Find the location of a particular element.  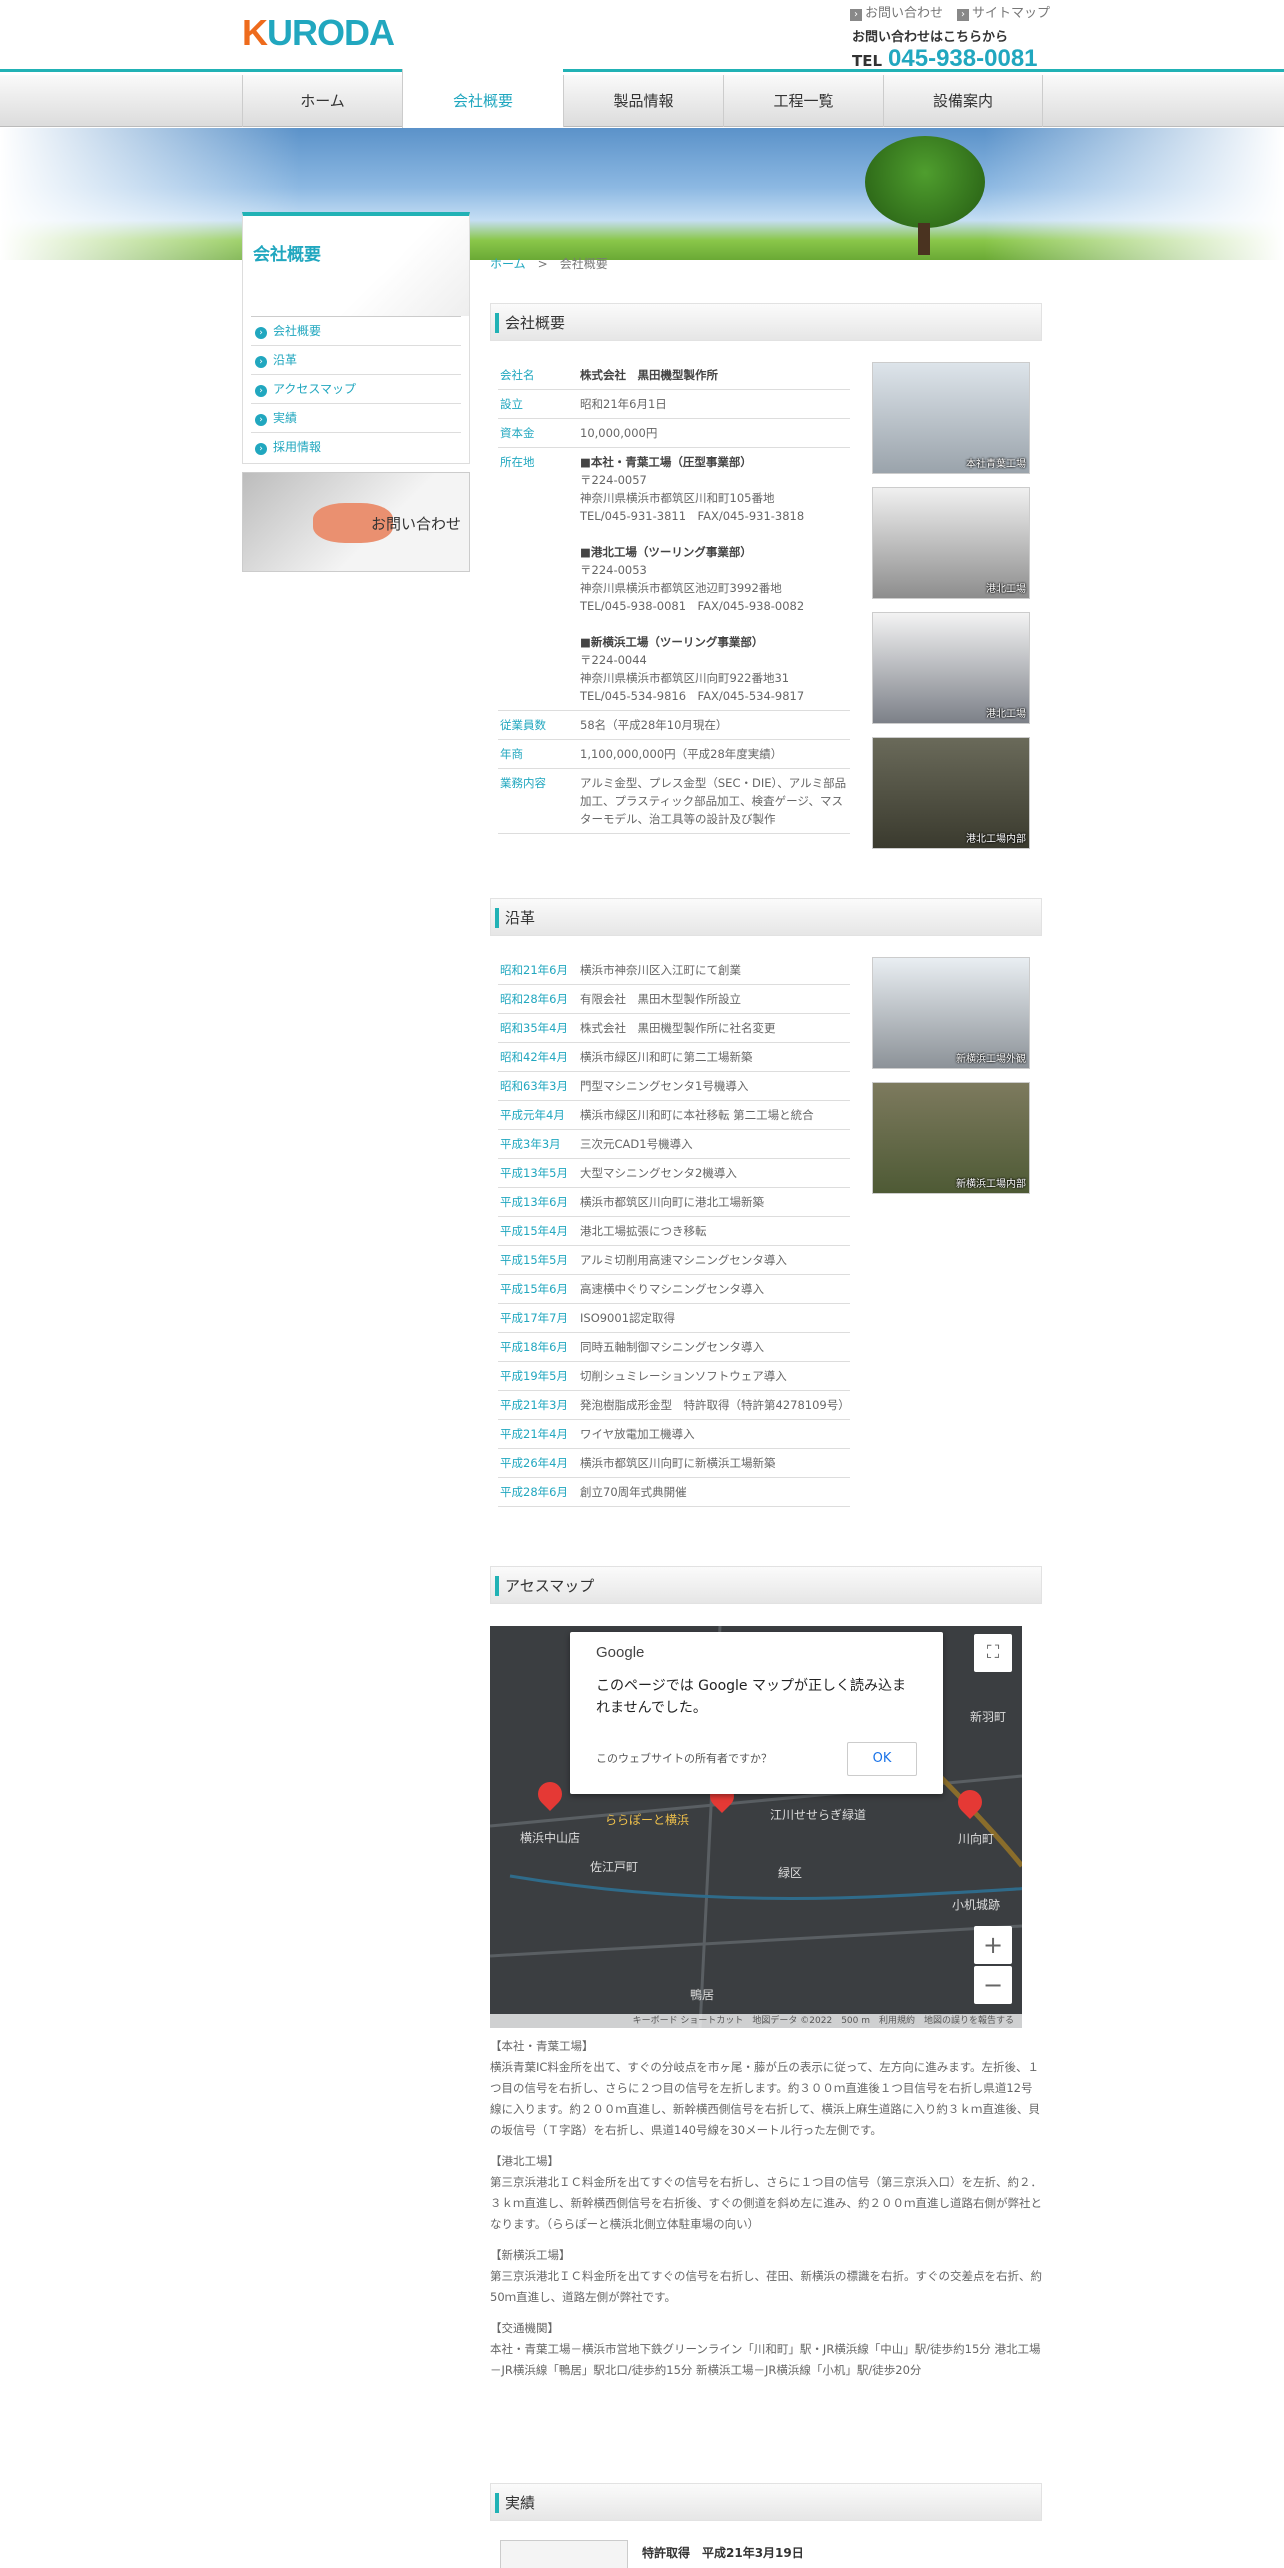

contact-banner: お問い合わせ is located at coordinates (356, 522).